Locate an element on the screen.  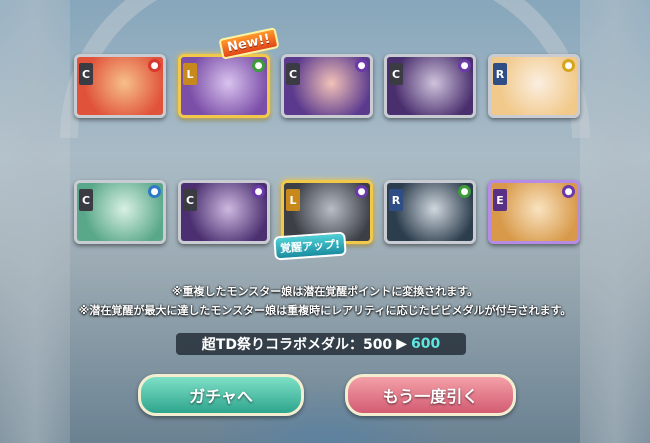
medal-new-value: 600 is located at coordinates (425, 344).